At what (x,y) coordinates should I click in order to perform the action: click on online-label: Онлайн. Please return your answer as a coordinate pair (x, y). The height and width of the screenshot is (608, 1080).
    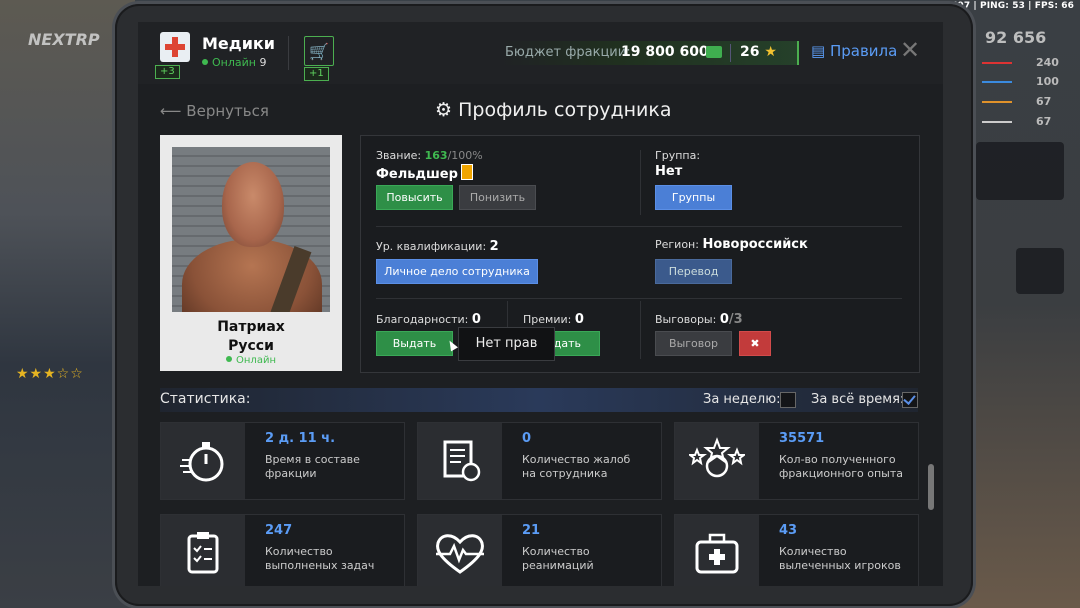
    Looking at the image, I should click on (234, 62).